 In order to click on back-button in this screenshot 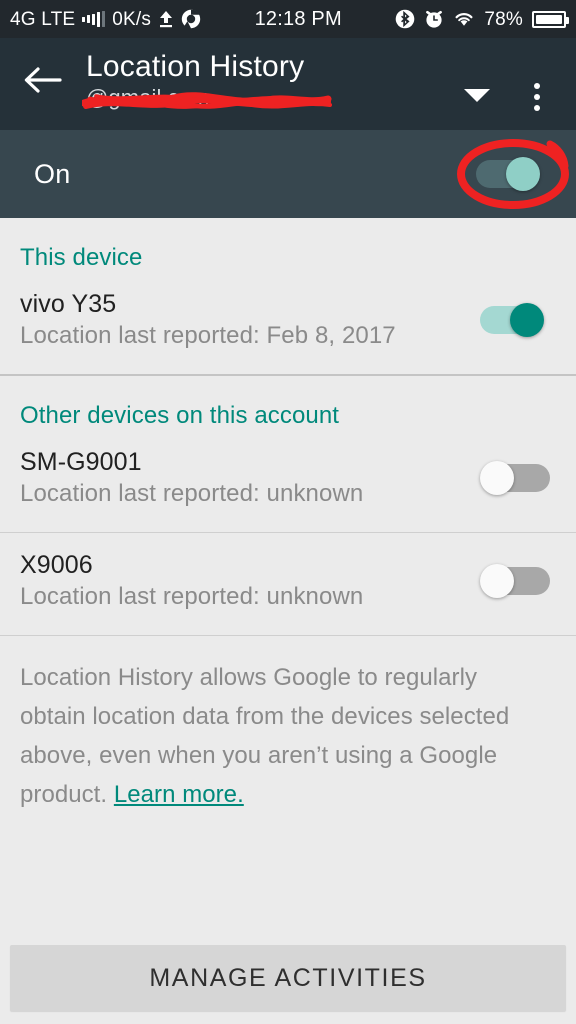, I will do `click(42, 82)`.